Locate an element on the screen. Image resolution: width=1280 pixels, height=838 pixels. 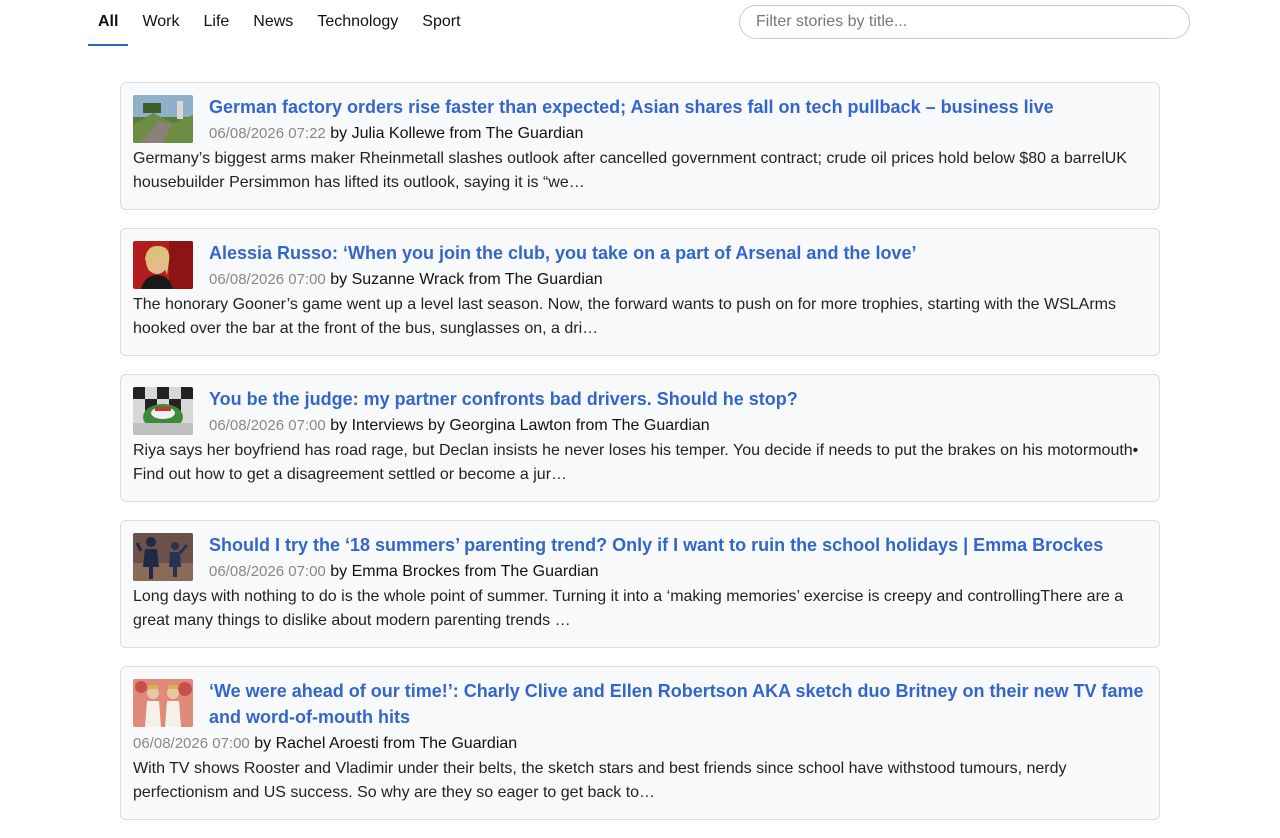
landscape-icon is located at coordinates (163, 119).